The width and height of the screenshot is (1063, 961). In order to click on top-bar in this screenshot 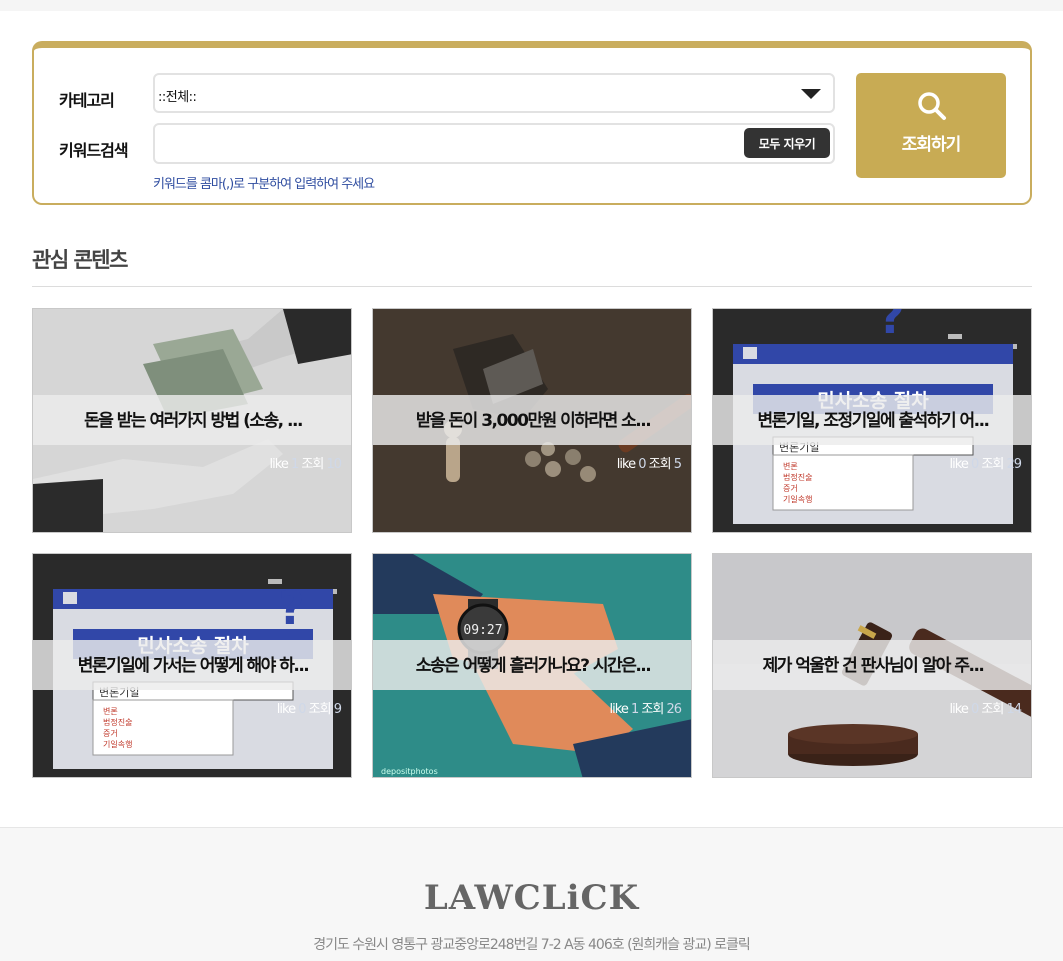, I will do `click(531, 5)`.